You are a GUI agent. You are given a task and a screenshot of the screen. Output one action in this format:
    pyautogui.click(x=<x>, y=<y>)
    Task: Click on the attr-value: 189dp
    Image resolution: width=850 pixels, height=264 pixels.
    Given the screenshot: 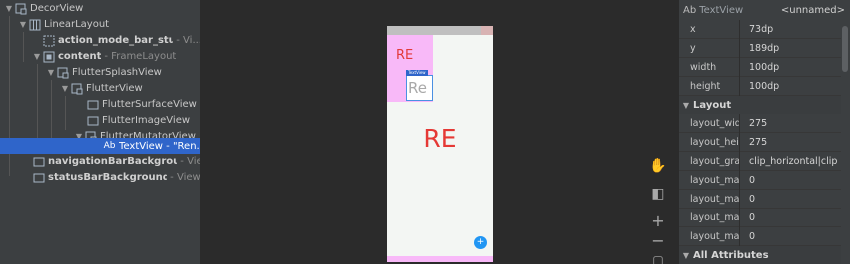 What is the action you would take?
    pyautogui.click(x=764, y=48)
    